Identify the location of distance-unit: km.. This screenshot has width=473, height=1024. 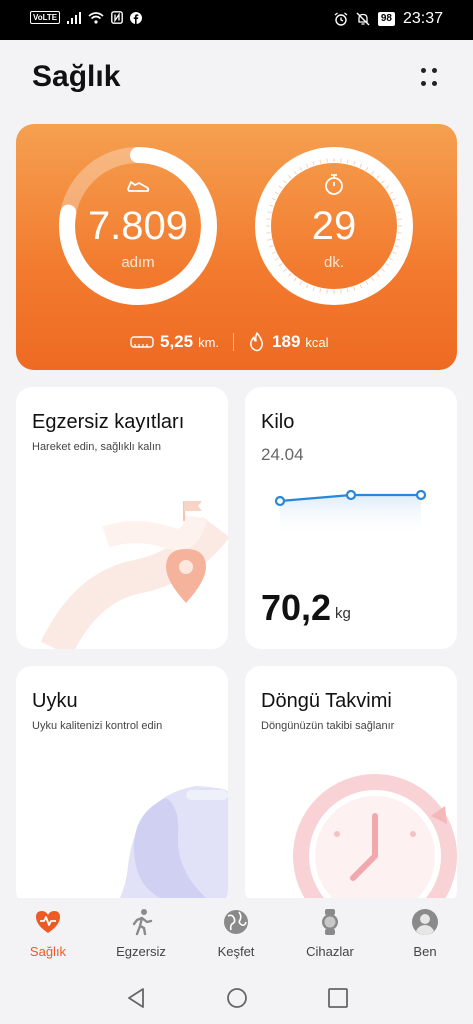
(209, 342).